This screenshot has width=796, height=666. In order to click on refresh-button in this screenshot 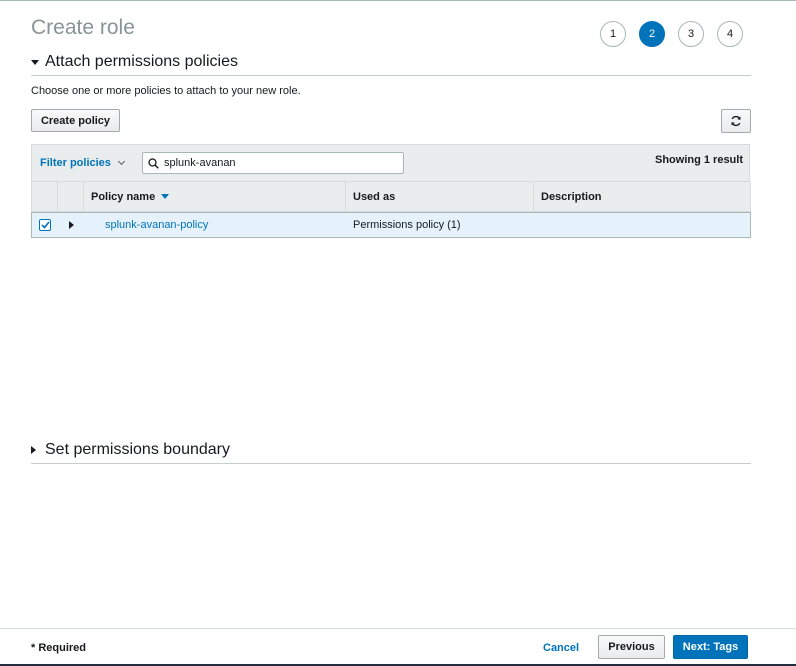, I will do `click(736, 121)`.